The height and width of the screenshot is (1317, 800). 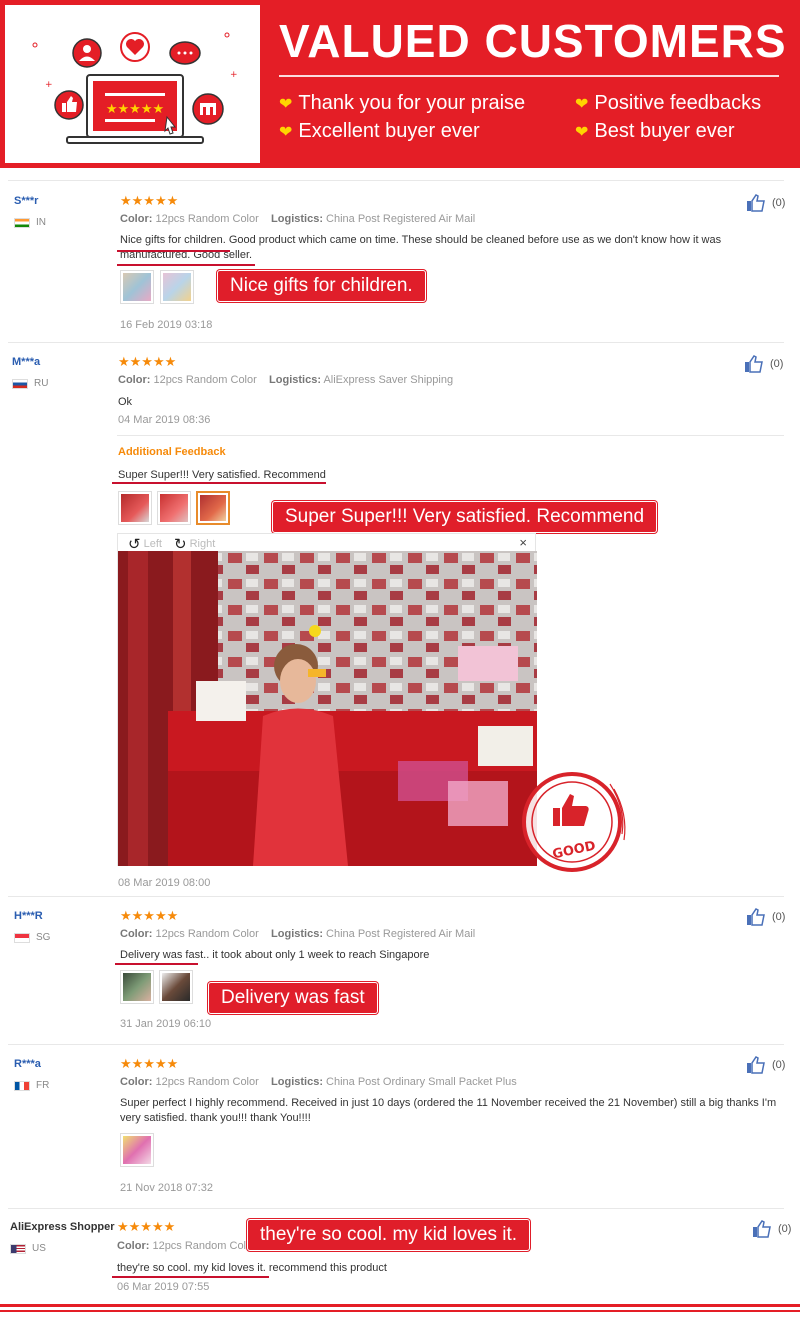 What do you see at coordinates (389, 1235) in the screenshot?
I see `highlight-callout: they're so cool. my kid loves it.` at bounding box center [389, 1235].